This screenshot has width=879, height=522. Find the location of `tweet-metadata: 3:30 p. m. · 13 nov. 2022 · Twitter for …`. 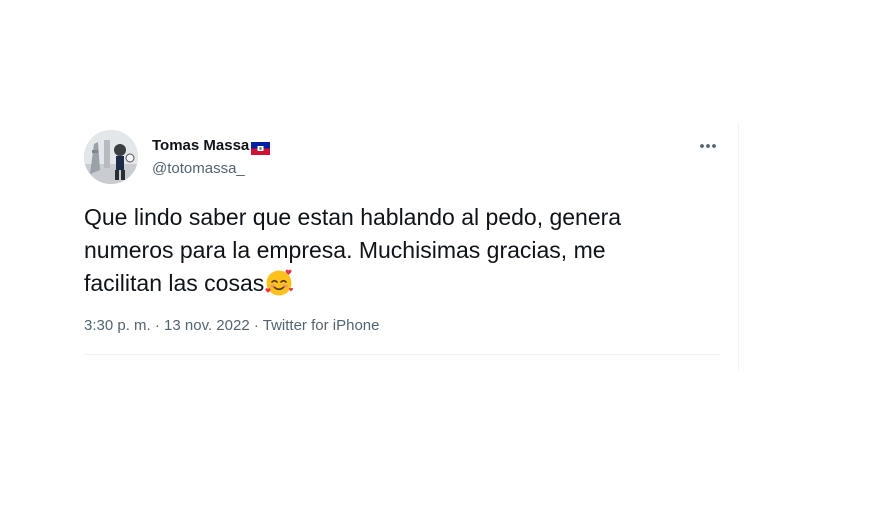

tweet-metadata: 3:30 p. m. · 13 nov. 2022 · Twitter for … is located at coordinates (231, 326).